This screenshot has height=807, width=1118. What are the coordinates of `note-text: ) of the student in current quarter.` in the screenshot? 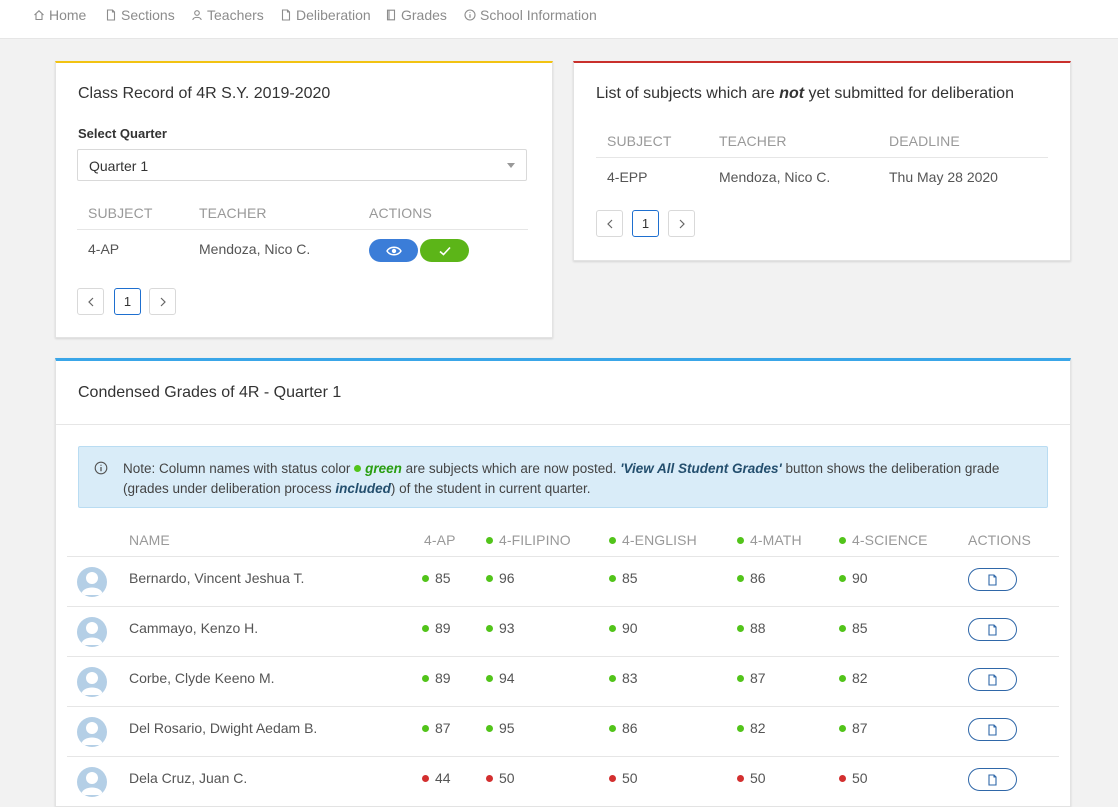 It's located at (490, 488).